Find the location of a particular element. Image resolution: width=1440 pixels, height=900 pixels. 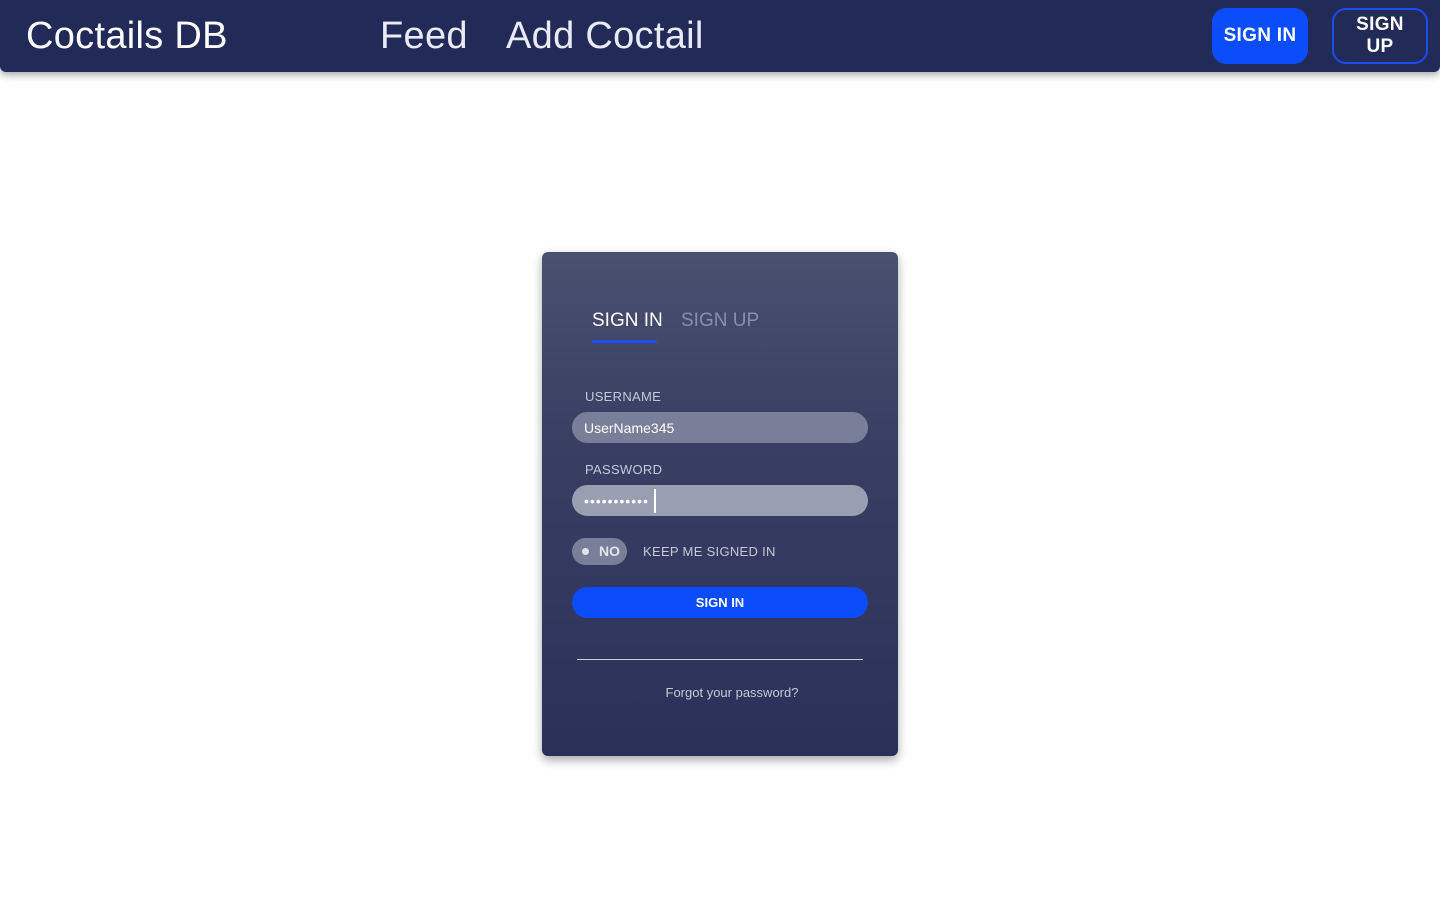

header-sign-up-button: SIGN UP is located at coordinates (1380, 36).